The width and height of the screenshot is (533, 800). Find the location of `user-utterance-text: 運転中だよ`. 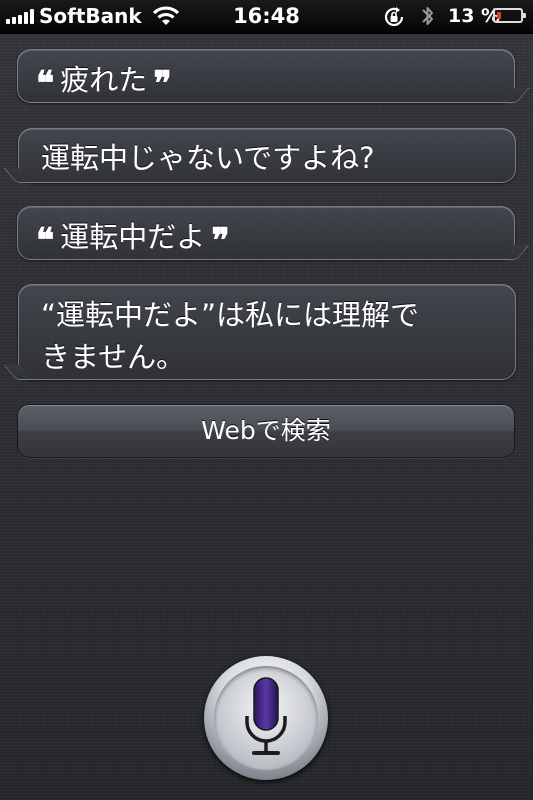

user-utterance-text: 運転中だよ is located at coordinates (133, 237).